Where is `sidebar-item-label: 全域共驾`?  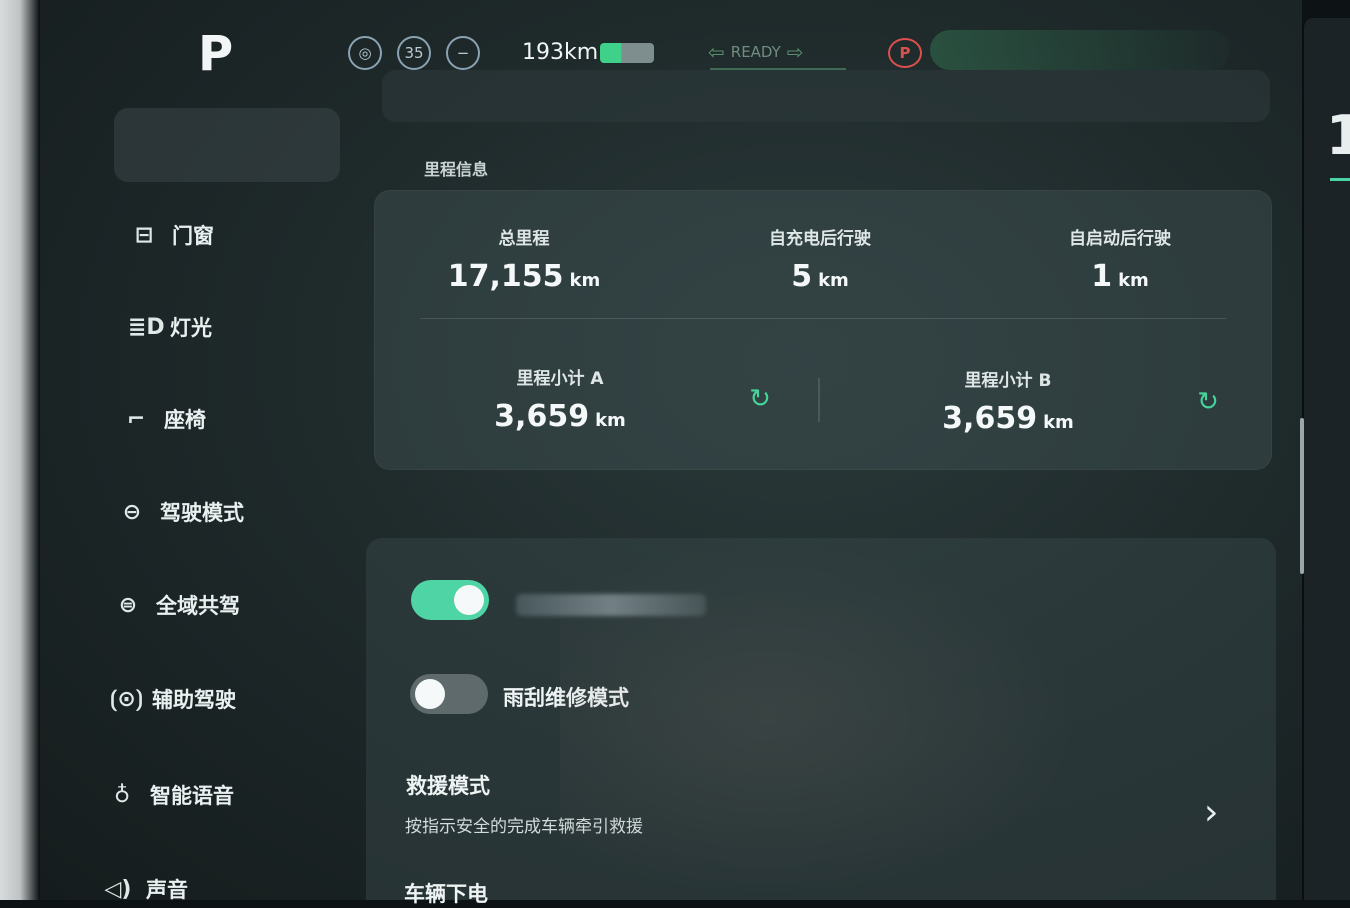 sidebar-item-label: 全域共驾 is located at coordinates (198, 606).